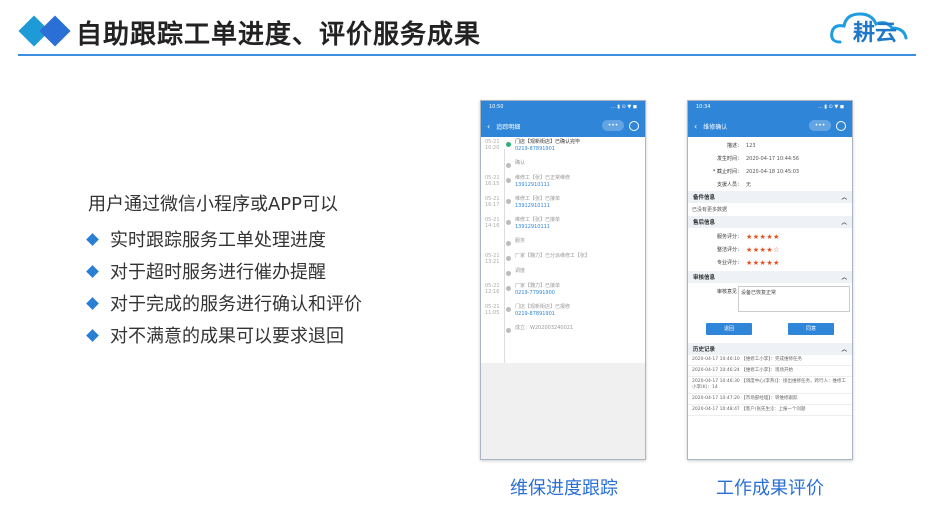  I want to click on diamond-icon, so click(55, 31).